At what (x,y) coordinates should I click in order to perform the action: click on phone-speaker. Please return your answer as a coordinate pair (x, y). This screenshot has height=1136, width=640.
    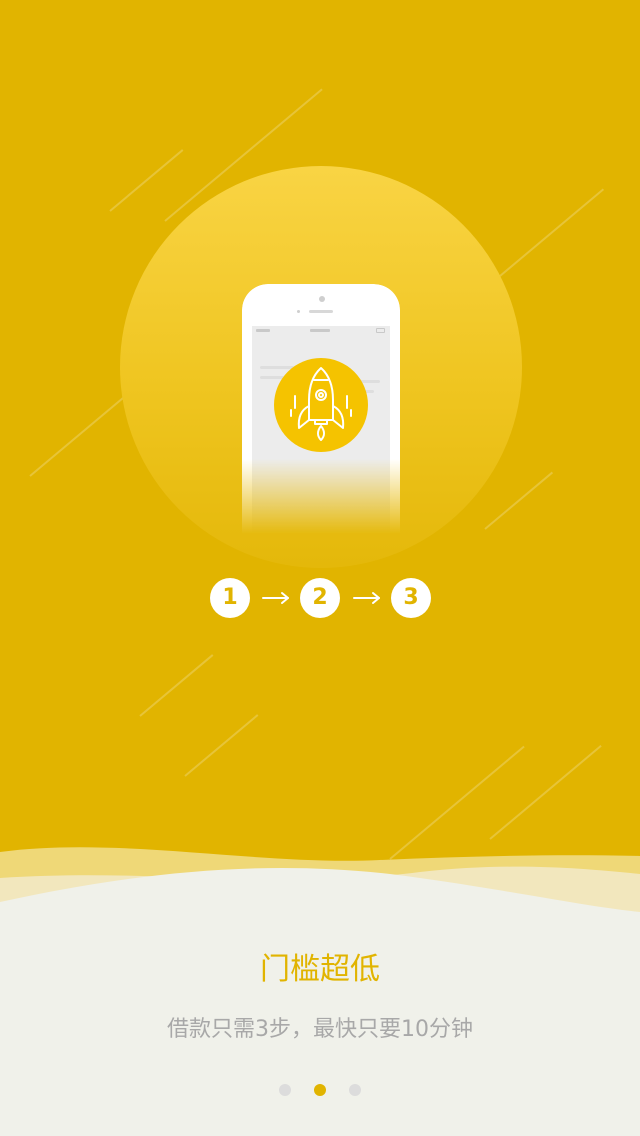
    Looking at the image, I should click on (321, 311).